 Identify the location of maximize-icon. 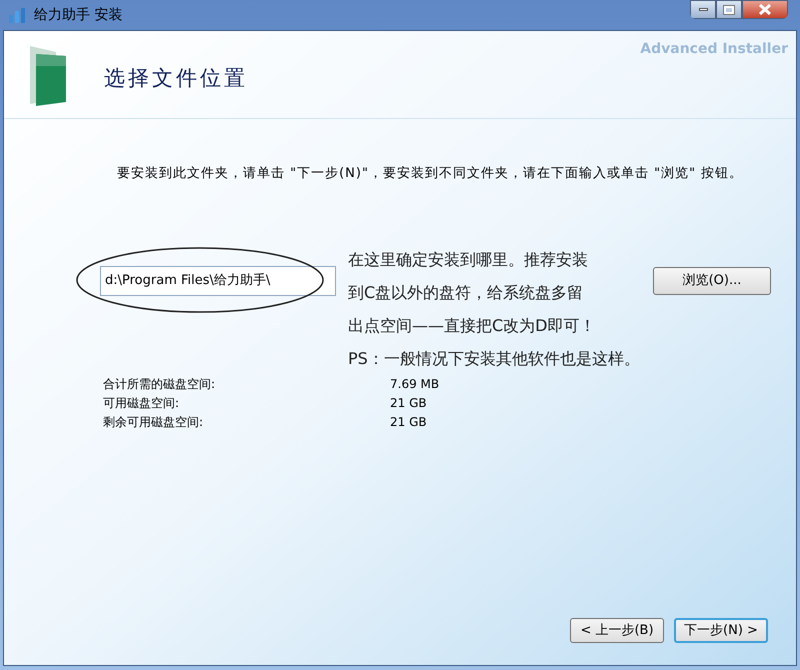
(729, 10).